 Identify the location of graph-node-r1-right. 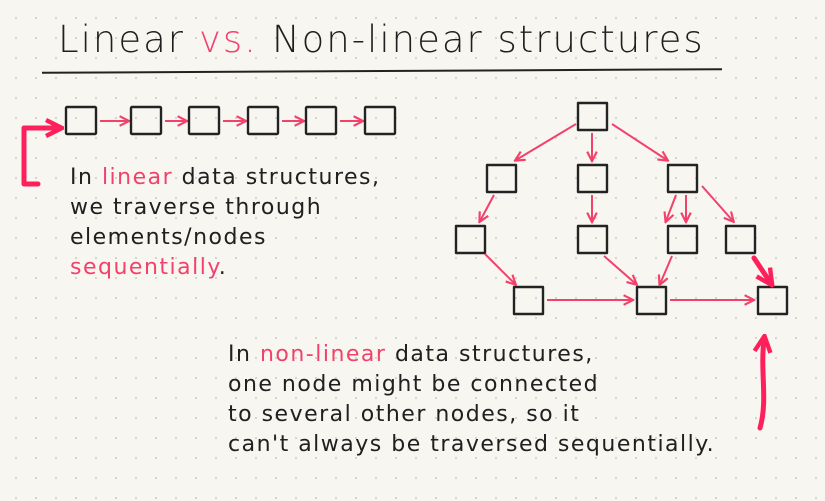
(682, 178).